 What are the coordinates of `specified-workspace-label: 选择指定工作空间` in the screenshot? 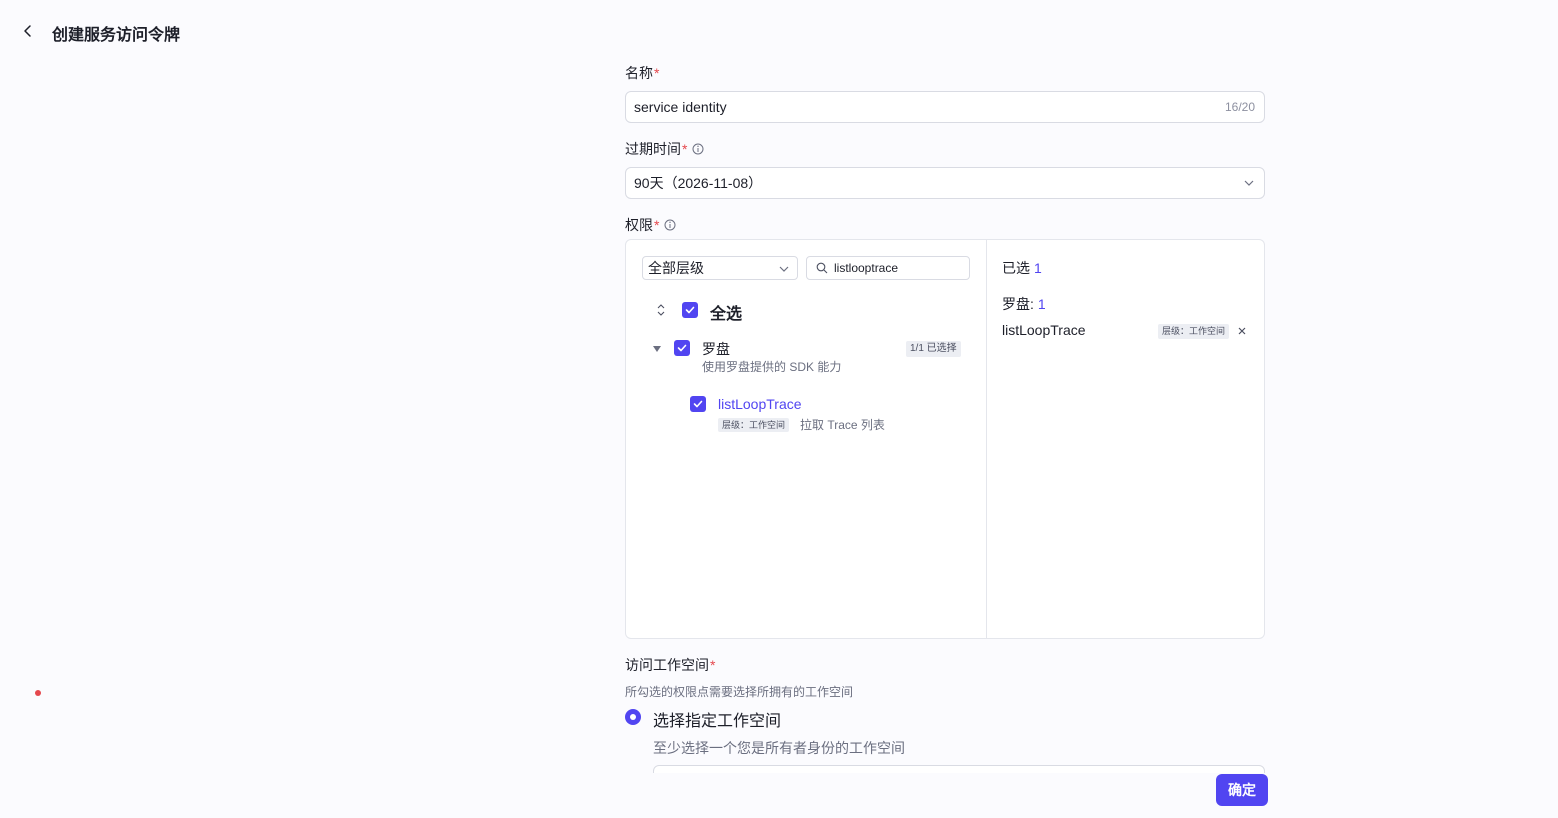 It's located at (717, 719).